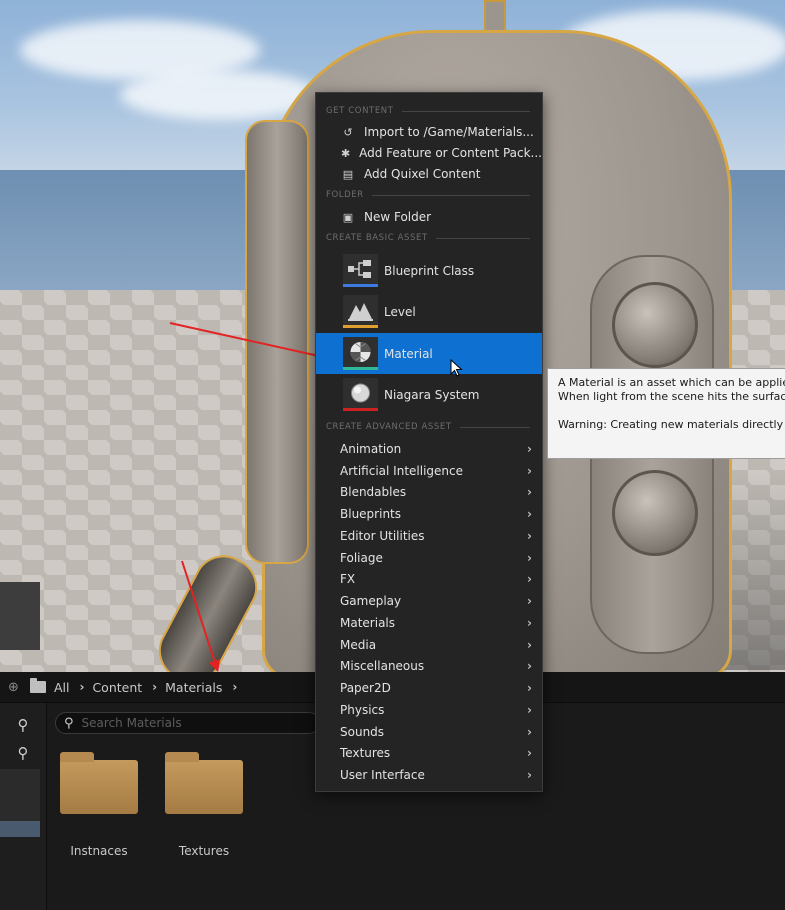 This screenshot has width=785, height=910. I want to click on menu-item-label: Material, so click(408, 353).